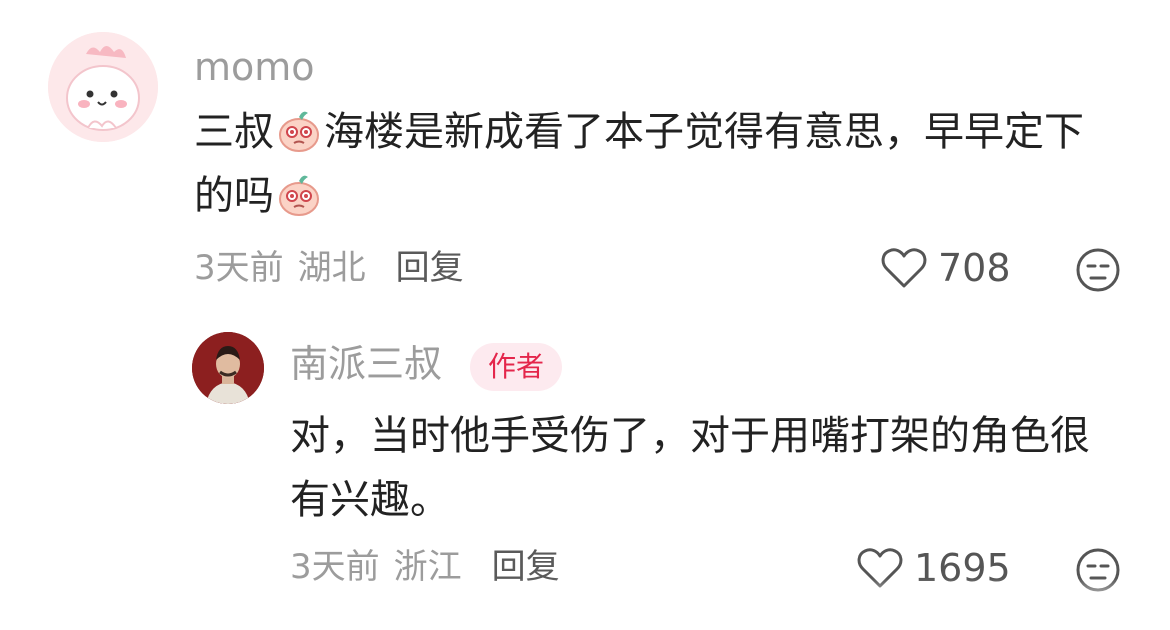 This screenshot has width=1170, height=630. What do you see at coordinates (974, 268) in the screenshot?
I see `like-count: 708` at bounding box center [974, 268].